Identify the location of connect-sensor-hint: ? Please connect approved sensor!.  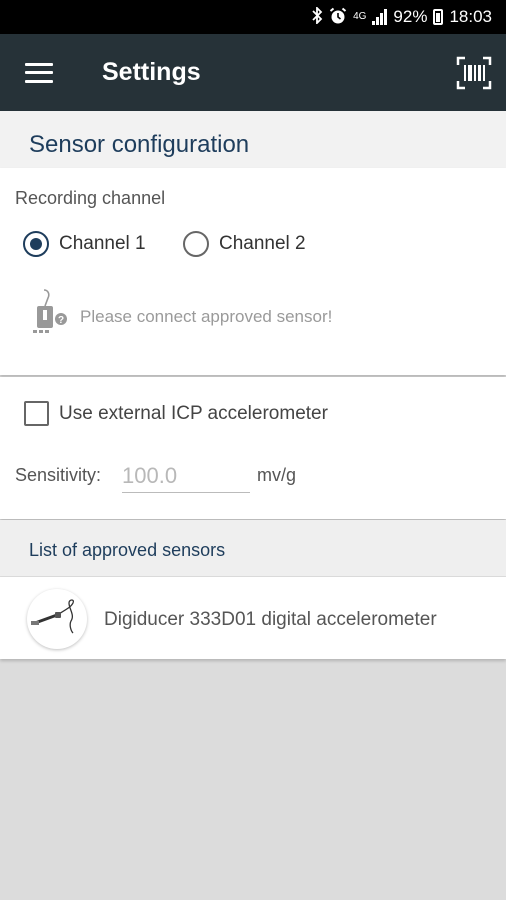
(180, 316).